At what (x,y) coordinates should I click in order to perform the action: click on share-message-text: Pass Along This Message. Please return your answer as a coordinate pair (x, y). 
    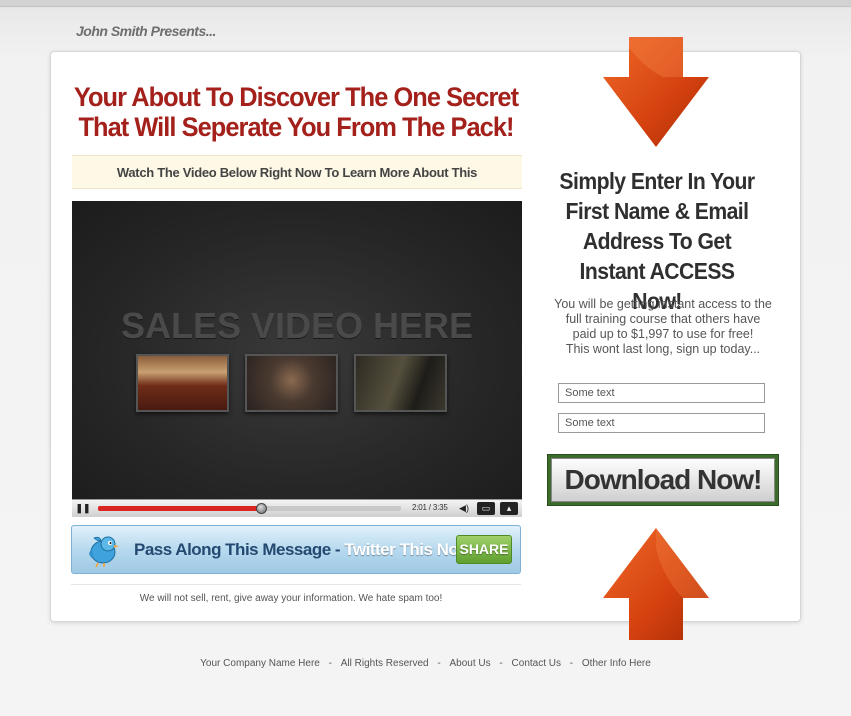
    Looking at the image, I should click on (232, 549).